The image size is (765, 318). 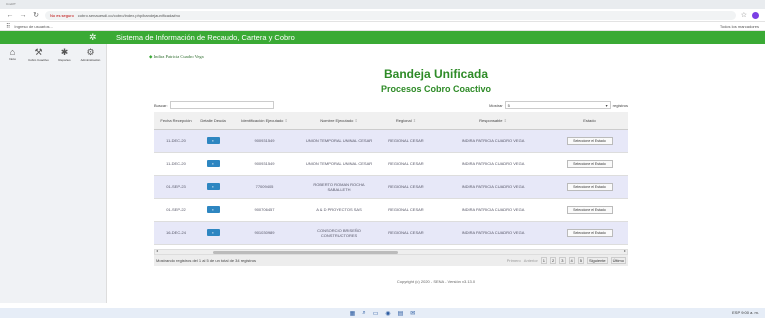 What do you see at coordinates (514, 260) in the screenshot?
I see `first-page-button: Primero` at bounding box center [514, 260].